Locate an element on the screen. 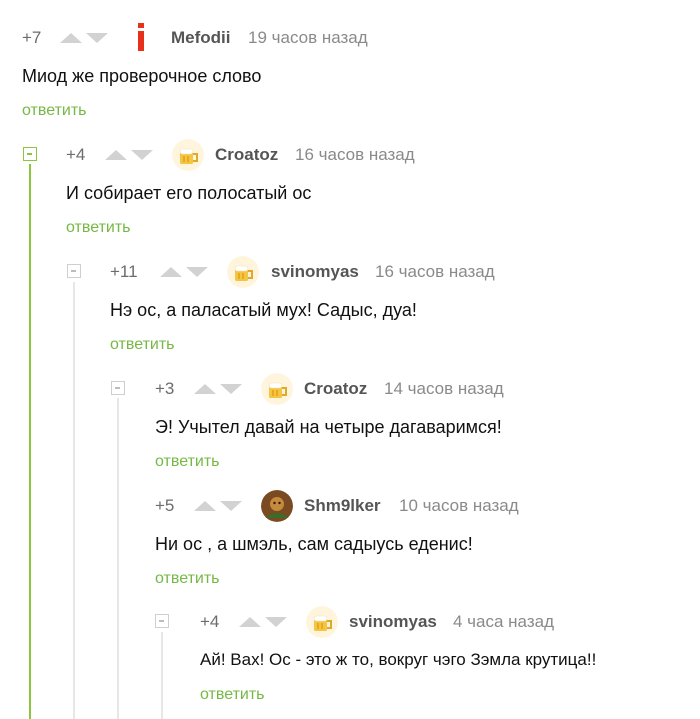 The height and width of the screenshot is (719, 700). comment-time: 19 часов назад is located at coordinates (308, 38).